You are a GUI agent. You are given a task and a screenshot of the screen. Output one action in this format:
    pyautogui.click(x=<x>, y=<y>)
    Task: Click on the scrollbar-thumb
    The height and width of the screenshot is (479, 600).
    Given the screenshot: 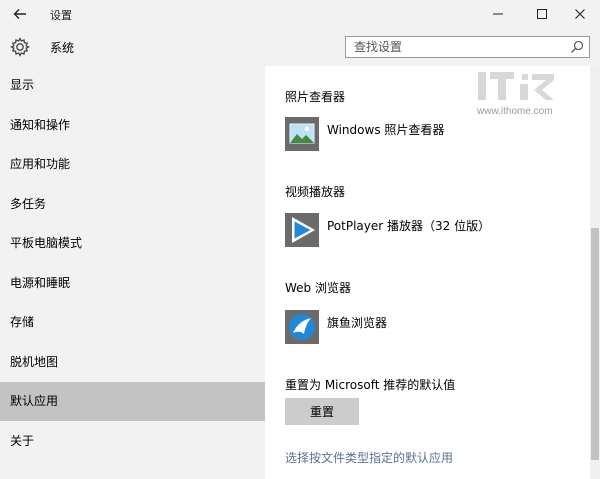 What is the action you would take?
    pyautogui.click(x=595, y=344)
    